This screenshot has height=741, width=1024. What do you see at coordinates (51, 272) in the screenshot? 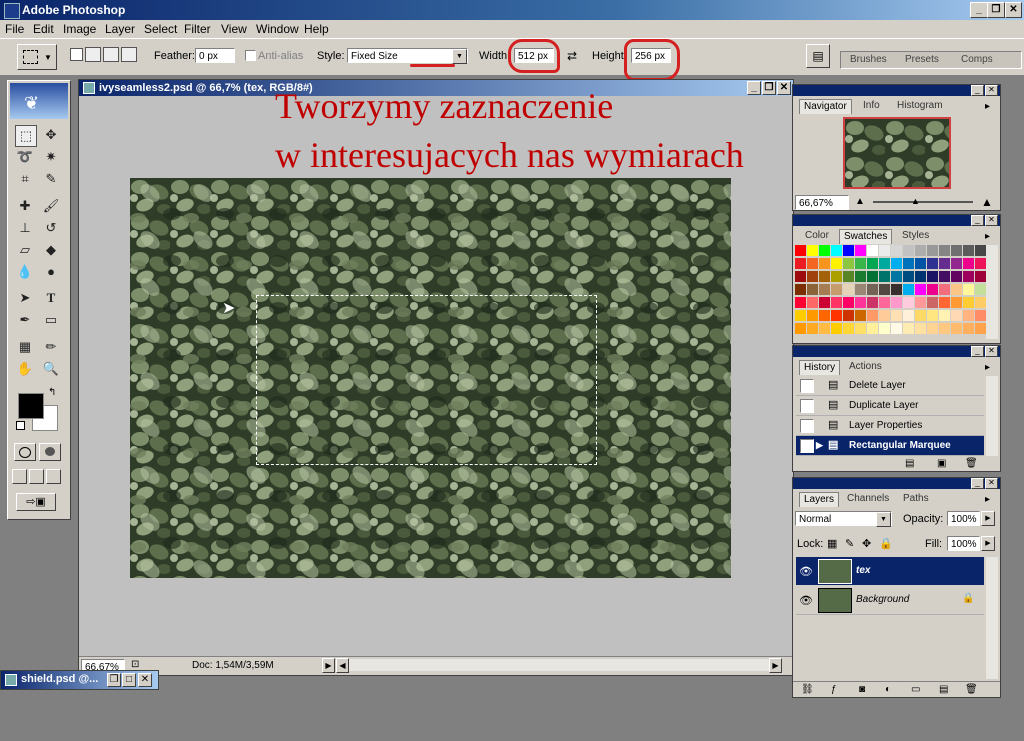
I see `dodge-tool-icon: ●` at bounding box center [51, 272].